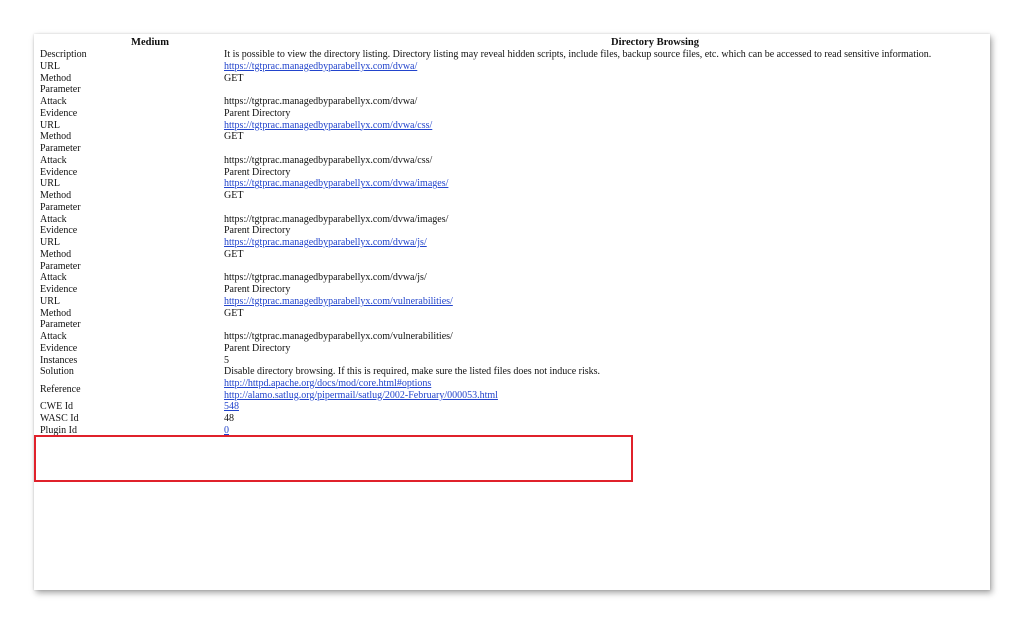  I want to click on alert-name-header: Directory Browsing, so click(655, 42).